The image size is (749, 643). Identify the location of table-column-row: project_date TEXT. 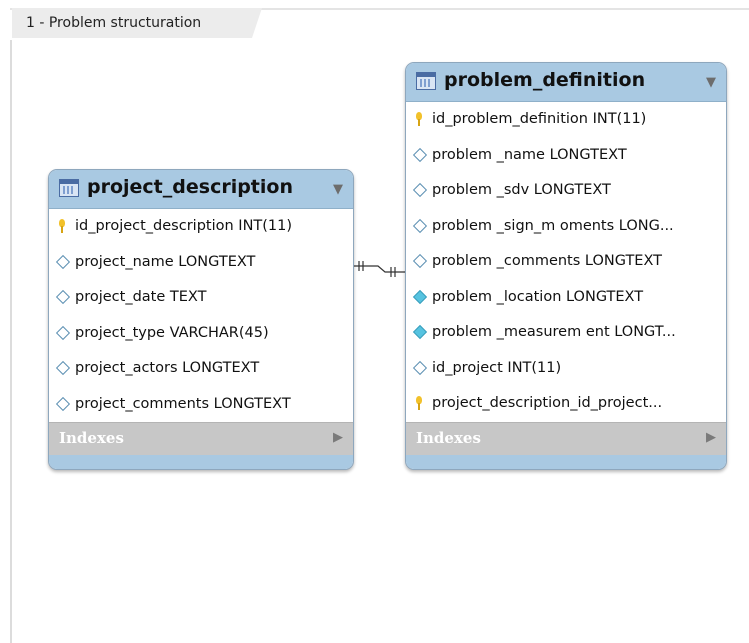
(201, 298).